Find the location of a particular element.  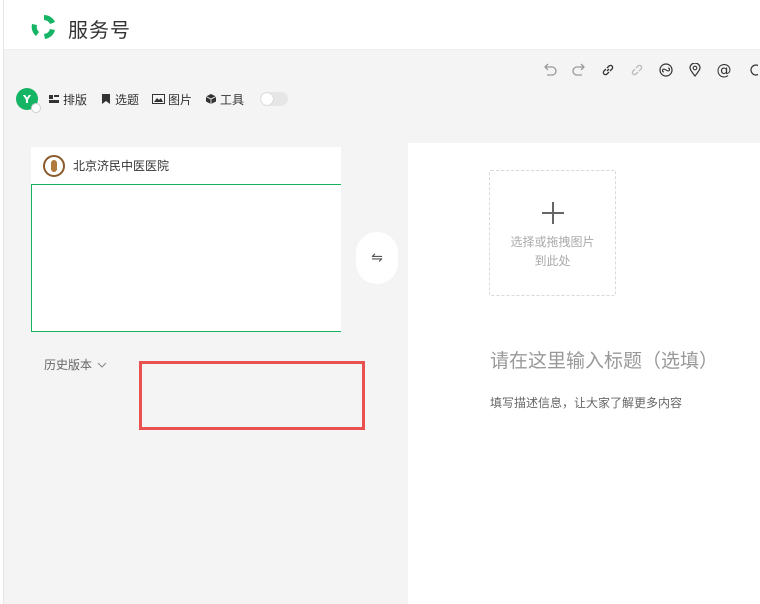

redo-icon is located at coordinates (579, 70).